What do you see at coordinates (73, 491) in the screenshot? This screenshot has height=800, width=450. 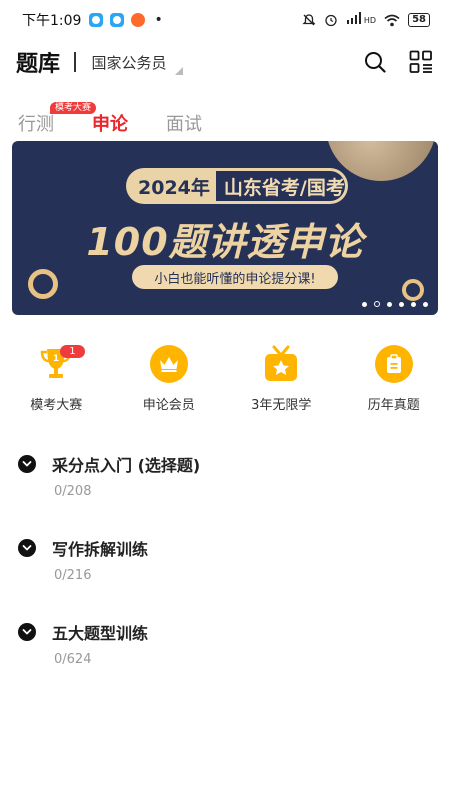 I see `section-progress: 0/208` at bounding box center [73, 491].